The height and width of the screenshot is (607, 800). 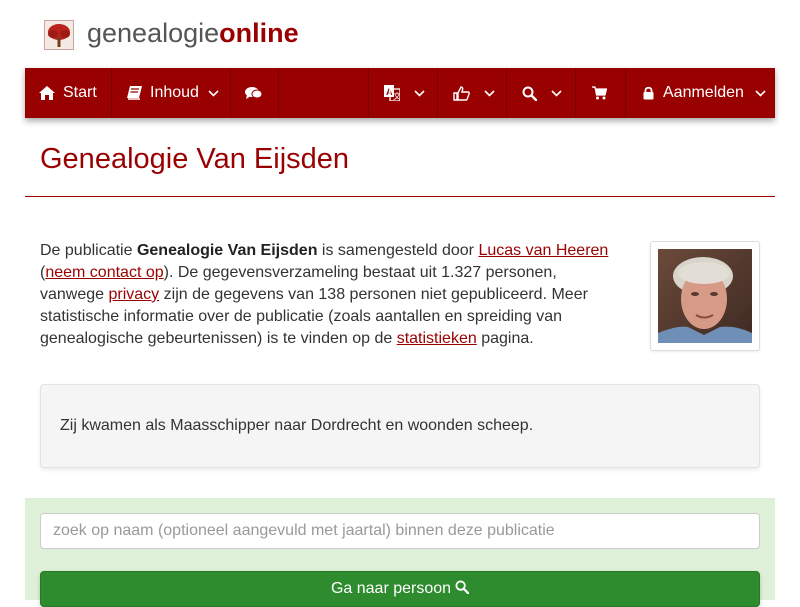 What do you see at coordinates (195, 159) in the screenshot?
I see `page-title: Genealogie Van Eijsden` at bounding box center [195, 159].